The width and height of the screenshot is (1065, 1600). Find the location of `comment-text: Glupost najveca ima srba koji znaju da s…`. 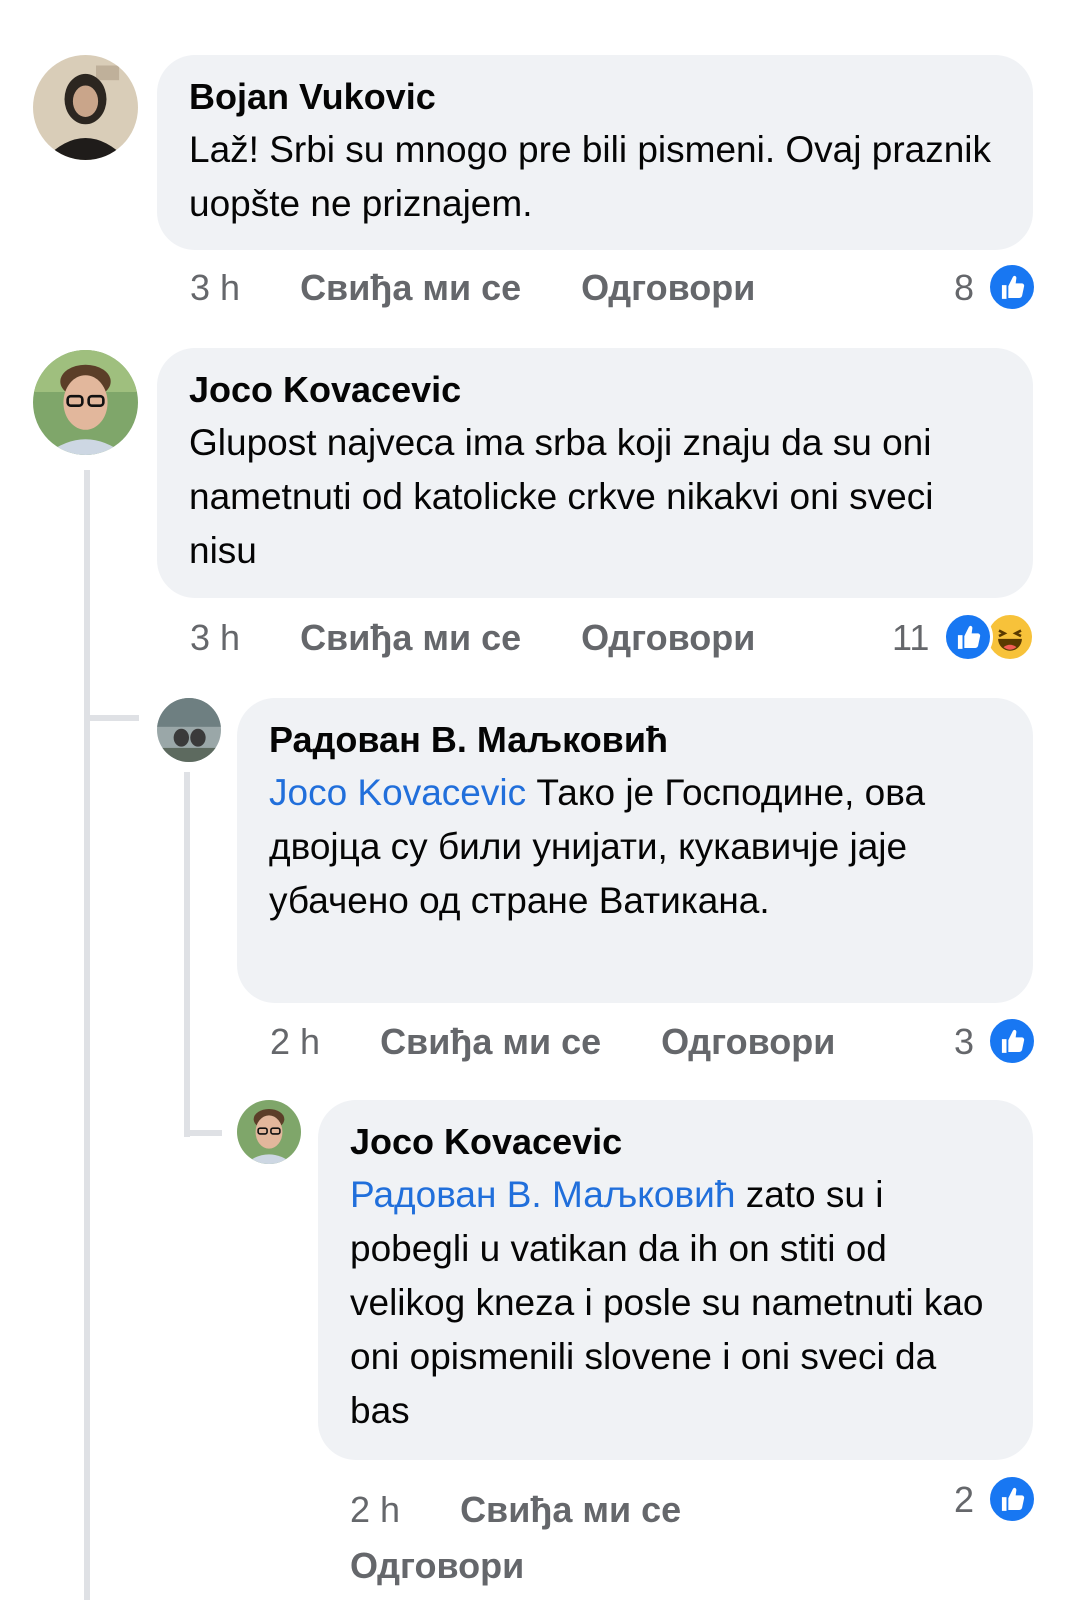

comment-text: Glupost najveca ima srba koji znaju da s… is located at coordinates (561, 496).